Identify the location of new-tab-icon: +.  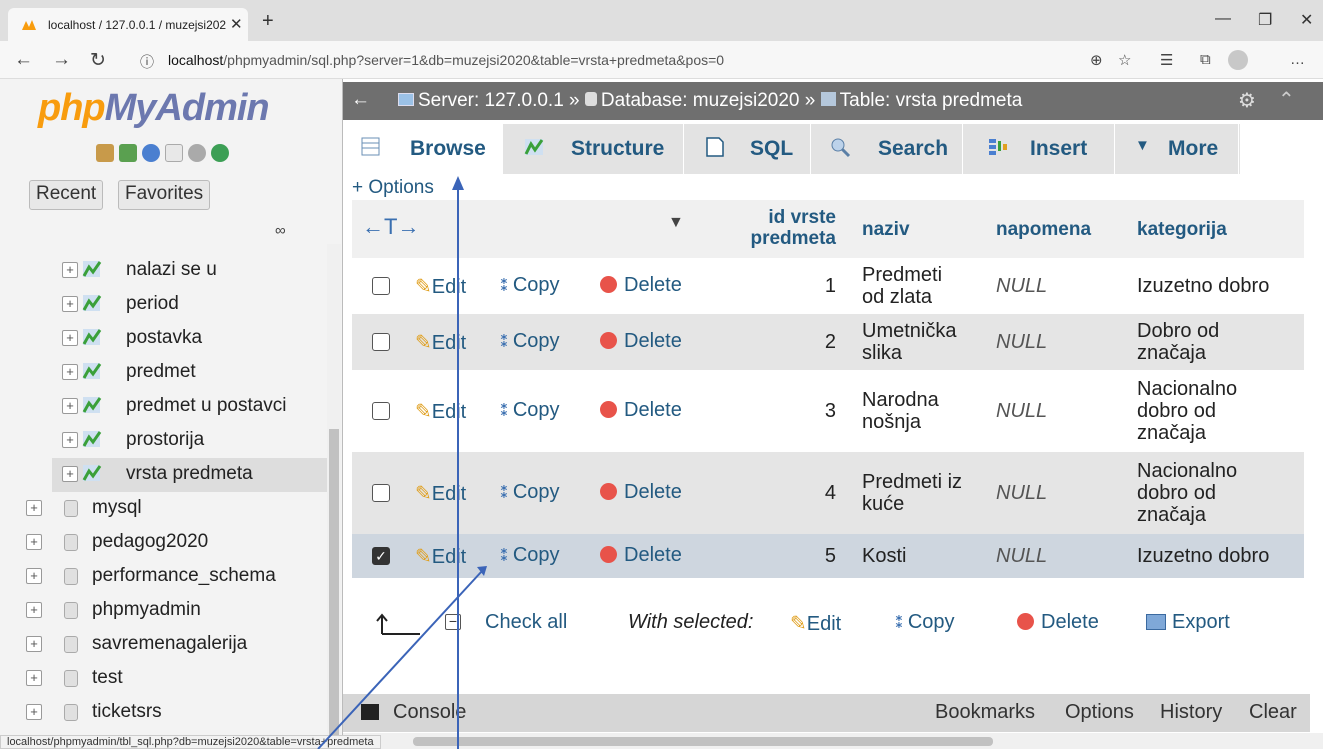
(268, 21).